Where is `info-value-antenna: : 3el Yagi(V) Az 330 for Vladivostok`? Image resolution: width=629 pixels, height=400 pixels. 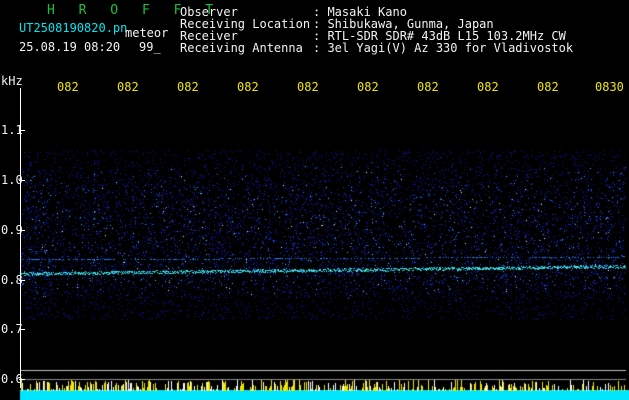
info-value-antenna: : 3el Yagi(V) Az 330 for Vladivostok is located at coordinates (443, 48).